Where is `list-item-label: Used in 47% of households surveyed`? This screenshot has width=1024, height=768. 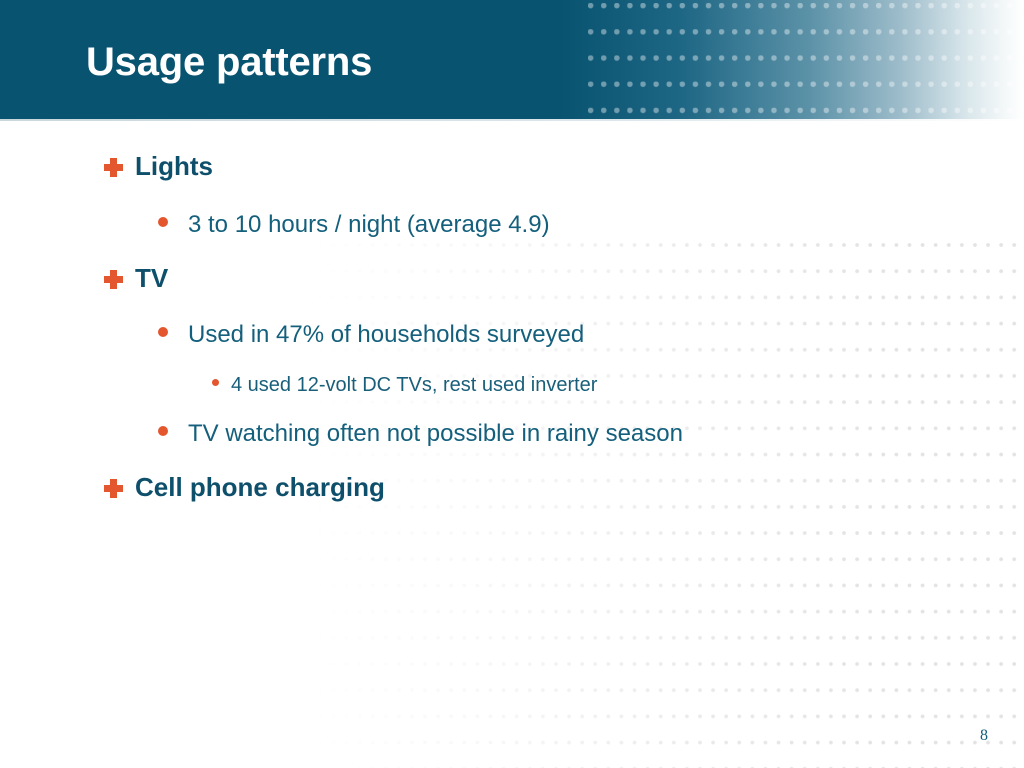
list-item-label: Used in 47% of households surveyed is located at coordinates (386, 334).